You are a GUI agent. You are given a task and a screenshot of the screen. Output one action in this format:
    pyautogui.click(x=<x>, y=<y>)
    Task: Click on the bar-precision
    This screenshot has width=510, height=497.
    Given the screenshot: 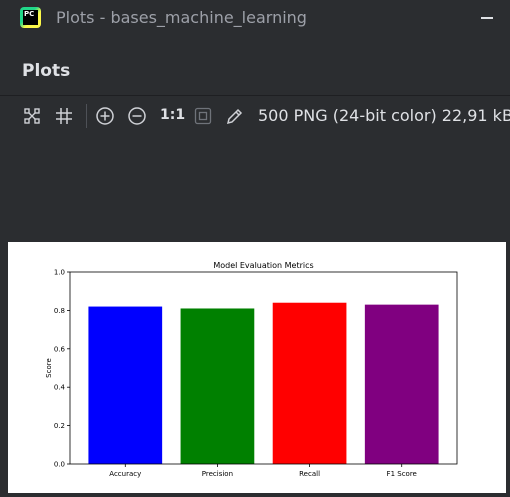 What is the action you would take?
    pyautogui.click(x=217, y=386)
    